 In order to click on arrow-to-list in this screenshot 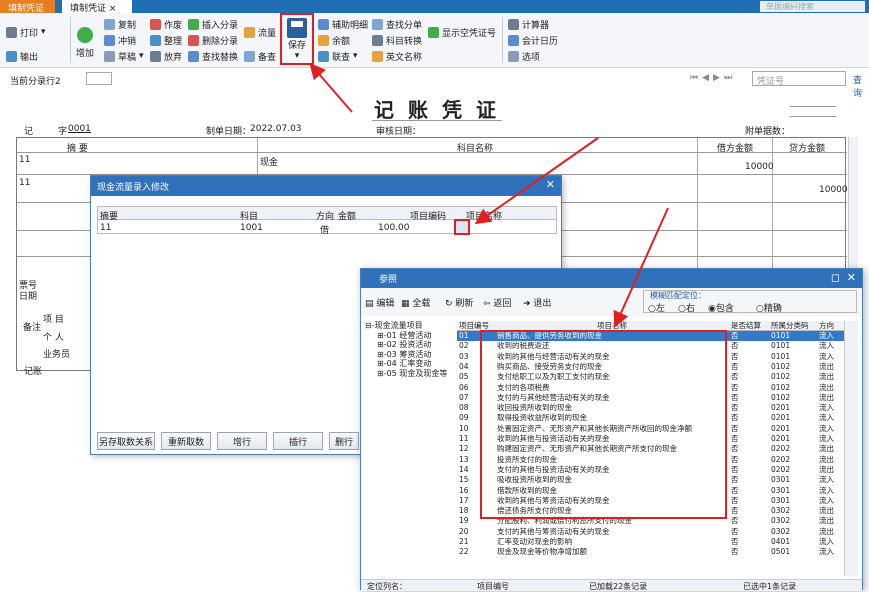, I will do `click(641, 267)`.